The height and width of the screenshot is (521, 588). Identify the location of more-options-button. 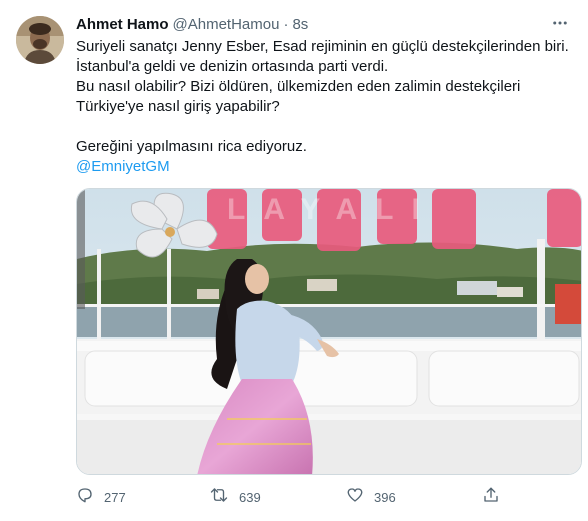
(560, 25).